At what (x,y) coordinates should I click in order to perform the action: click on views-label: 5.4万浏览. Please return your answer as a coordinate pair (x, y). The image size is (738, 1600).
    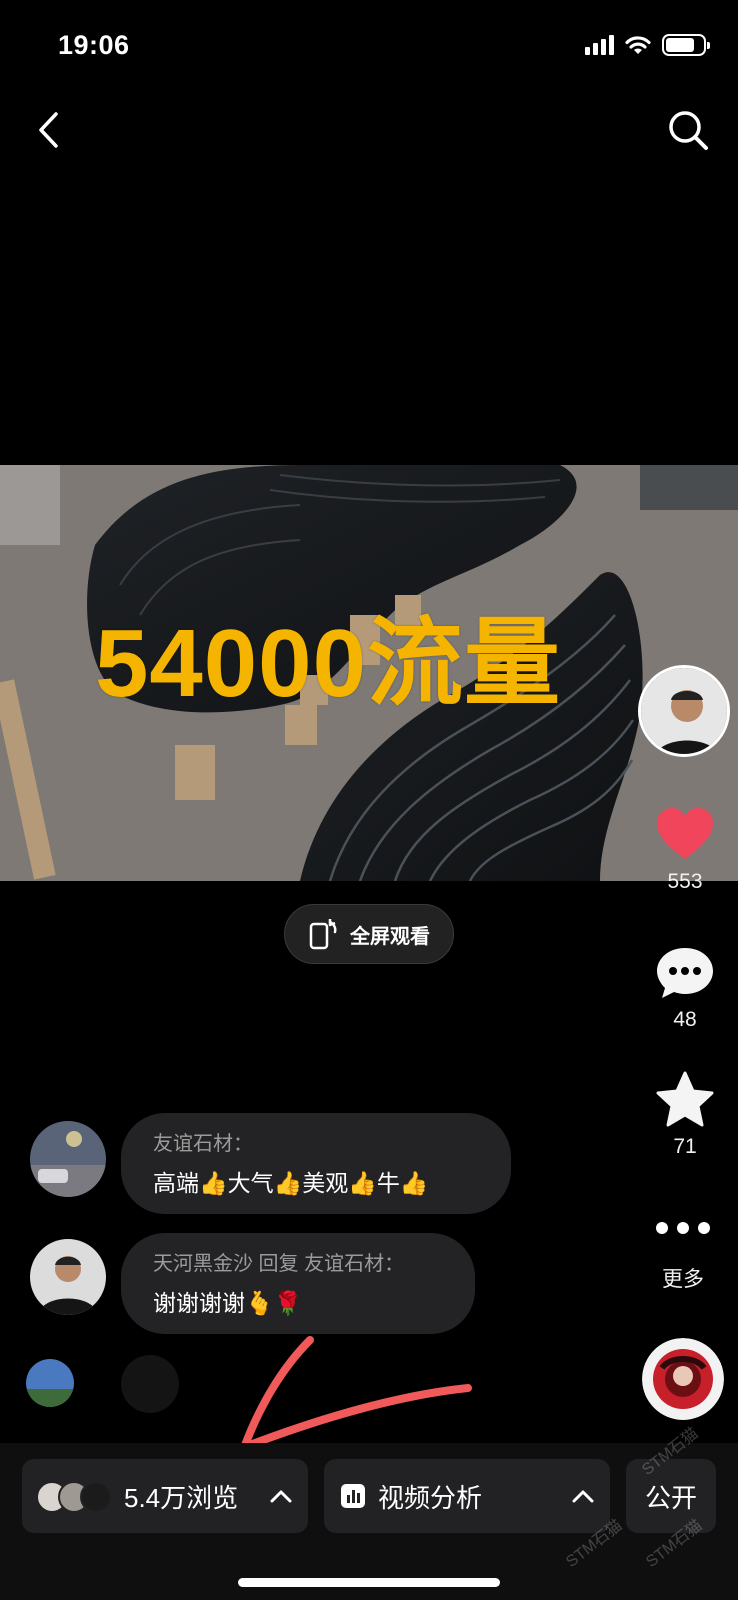
    Looking at the image, I should click on (181, 1497).